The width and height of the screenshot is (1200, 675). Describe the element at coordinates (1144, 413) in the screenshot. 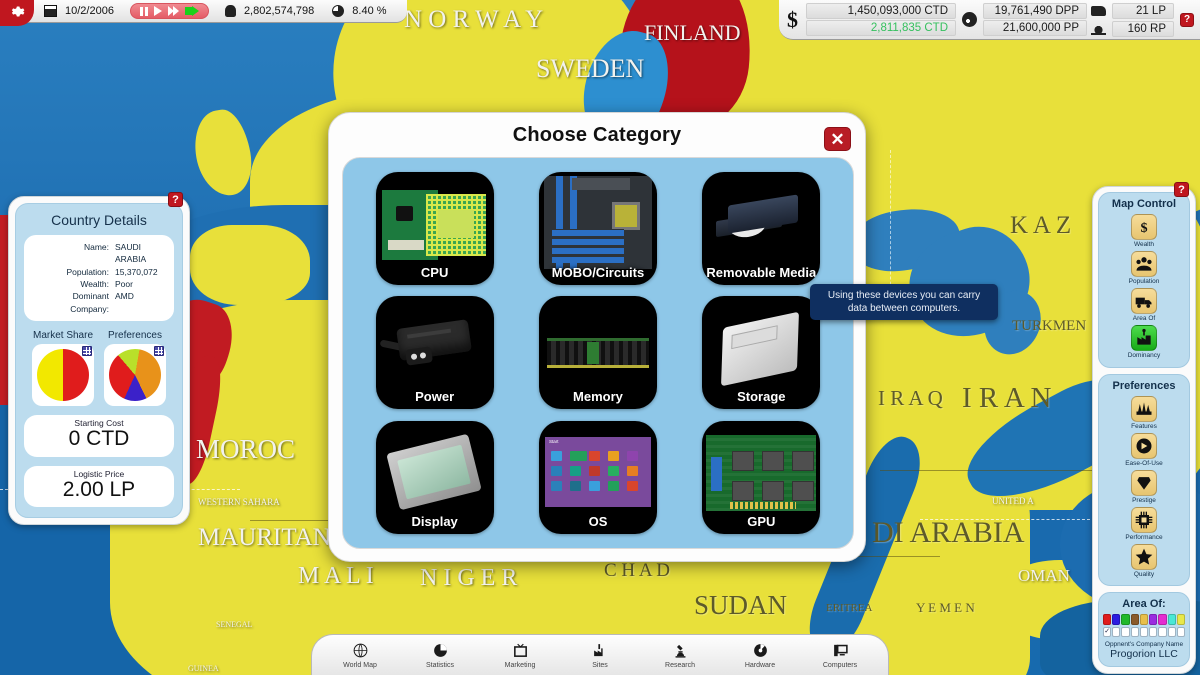

I see `map-control-item-features: Features` at that location.